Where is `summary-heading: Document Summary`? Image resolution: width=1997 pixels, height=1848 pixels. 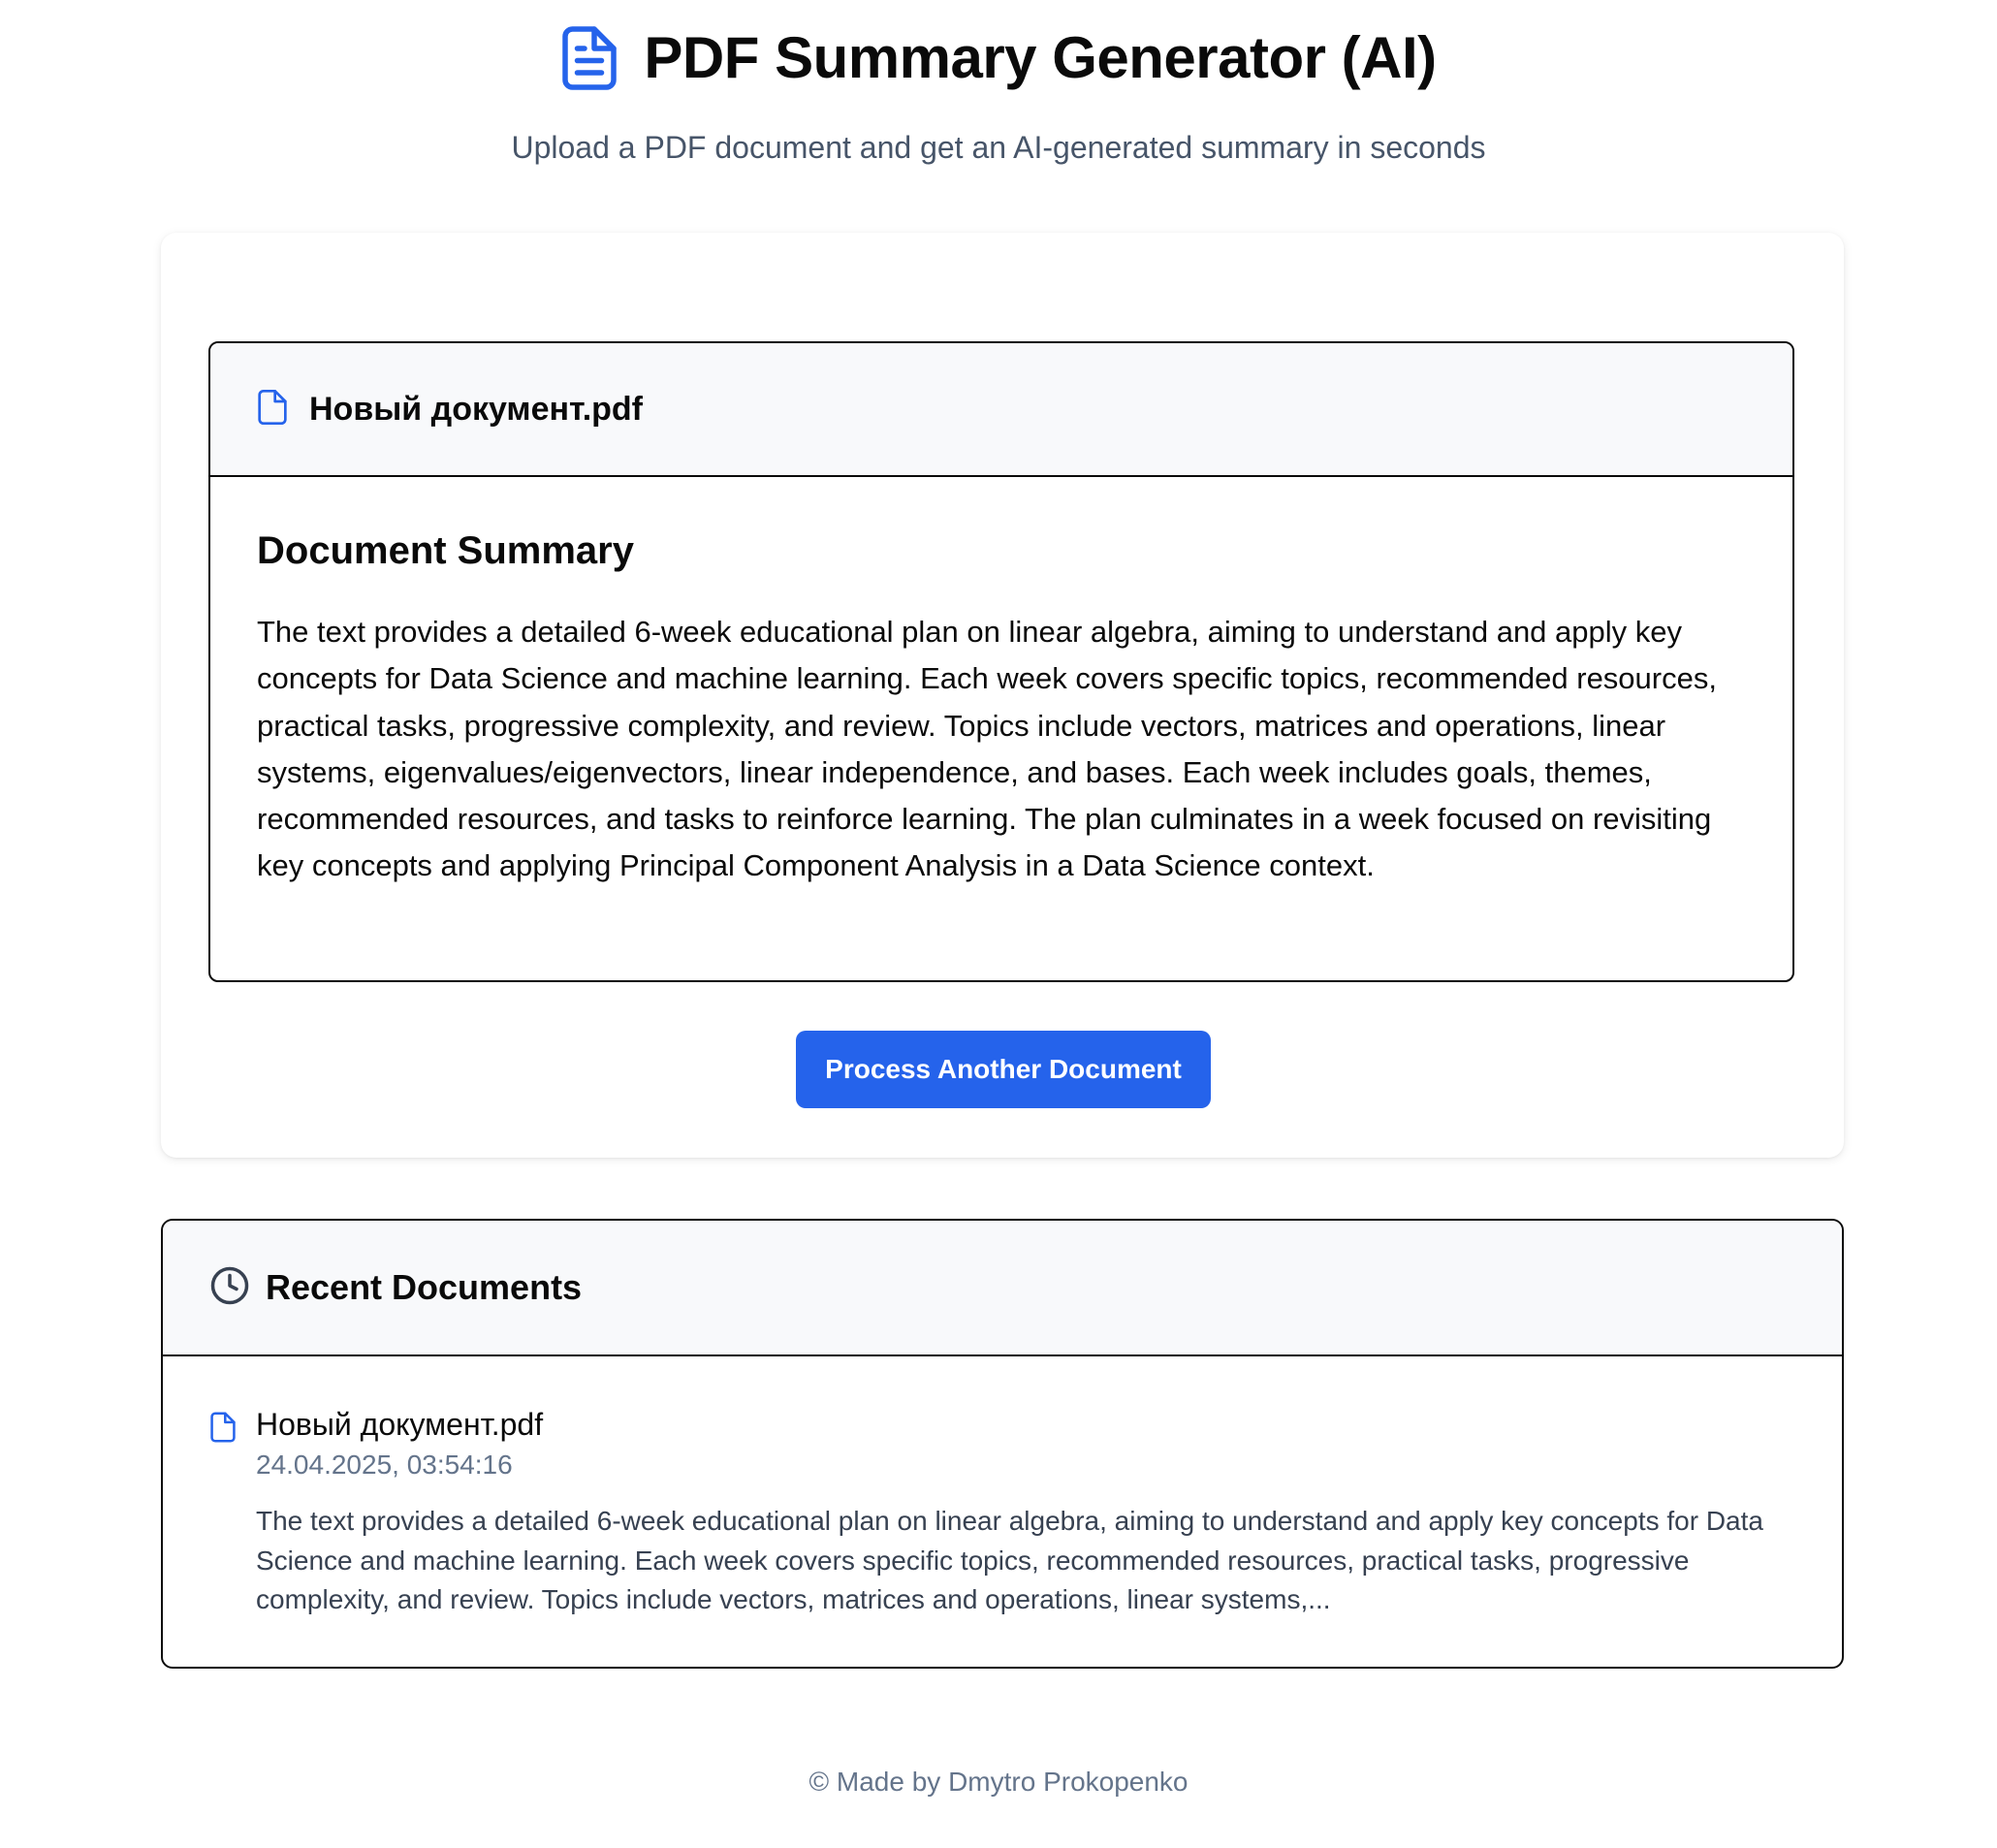
summary-heading: Document Summary is located at coordinates (446, 550).